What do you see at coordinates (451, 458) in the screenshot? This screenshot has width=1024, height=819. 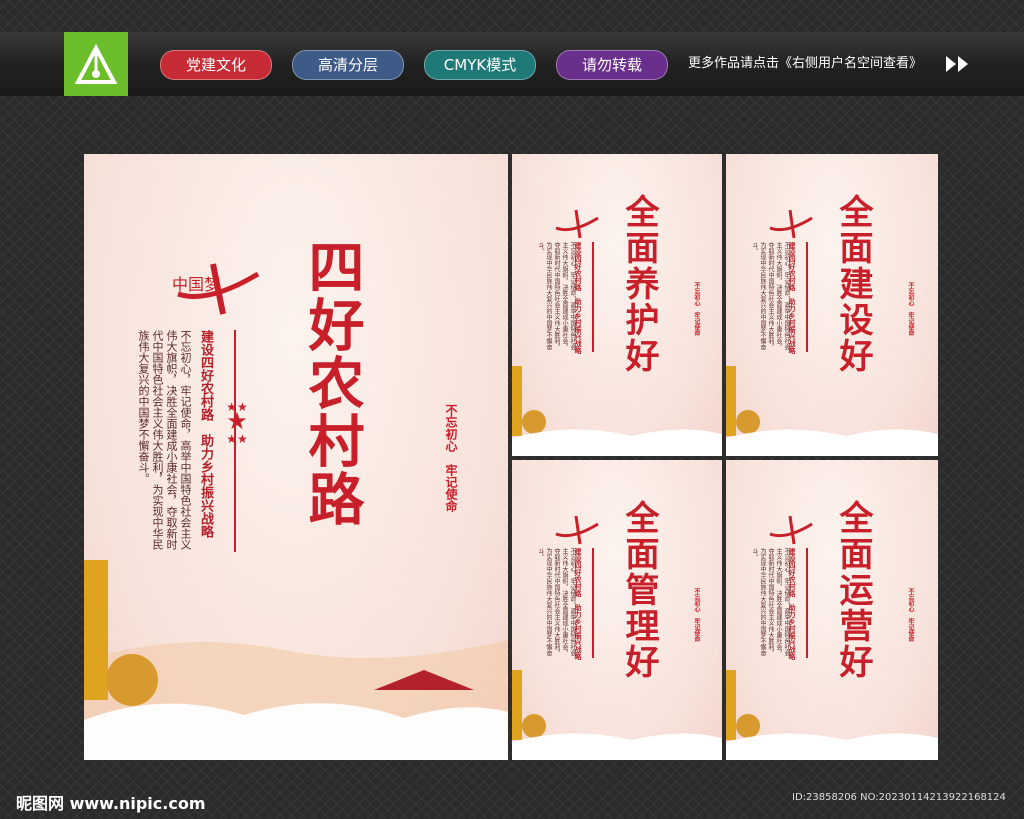 I see `main-motto: 不忘初心 牢记使命` at bounding box center [451, 458].